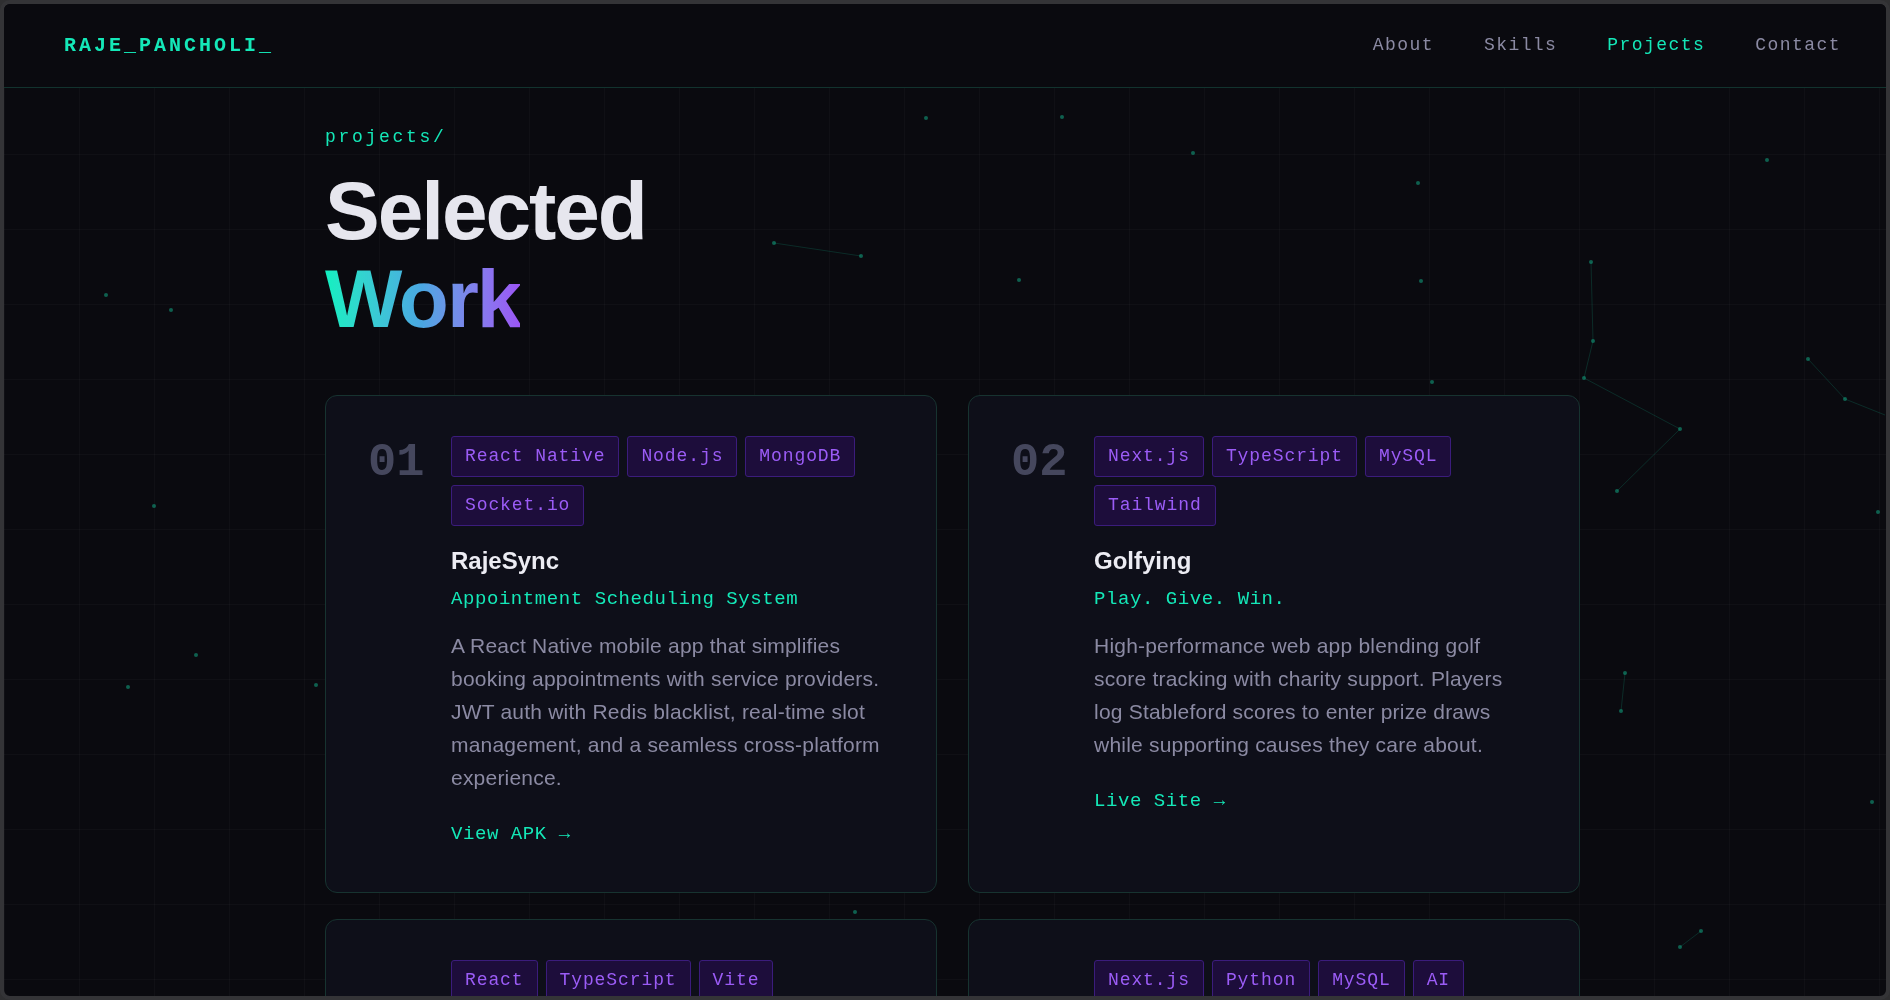 This screenshot has width=1890, height=1000. I want to click on project-title: Golfying, so click(1143, 560).